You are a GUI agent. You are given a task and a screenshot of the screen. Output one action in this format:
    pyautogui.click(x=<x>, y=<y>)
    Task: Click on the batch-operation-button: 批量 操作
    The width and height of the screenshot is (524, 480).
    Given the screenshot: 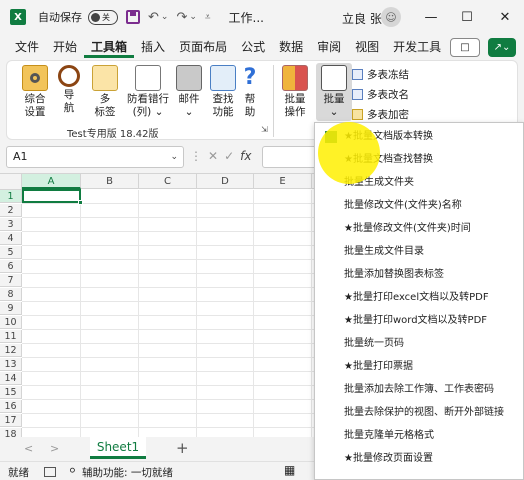 What is the action you would take?
    pyautogui.click(x=295, y=92)
    